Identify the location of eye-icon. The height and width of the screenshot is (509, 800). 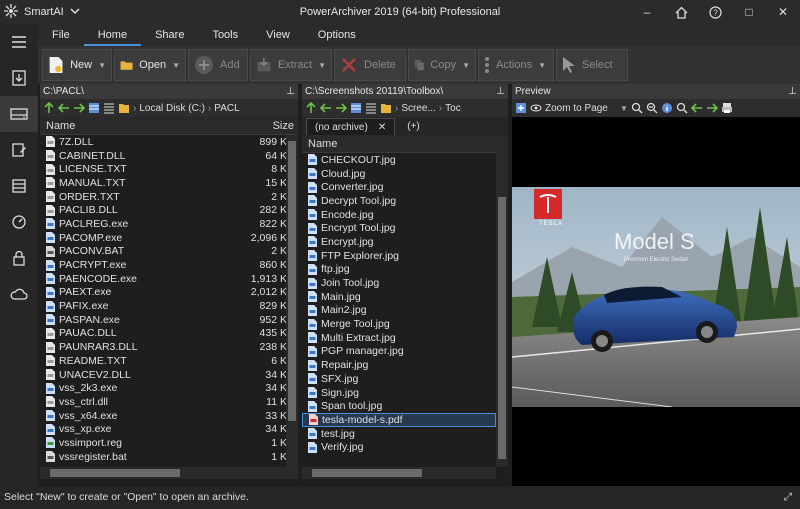
(536, 108).